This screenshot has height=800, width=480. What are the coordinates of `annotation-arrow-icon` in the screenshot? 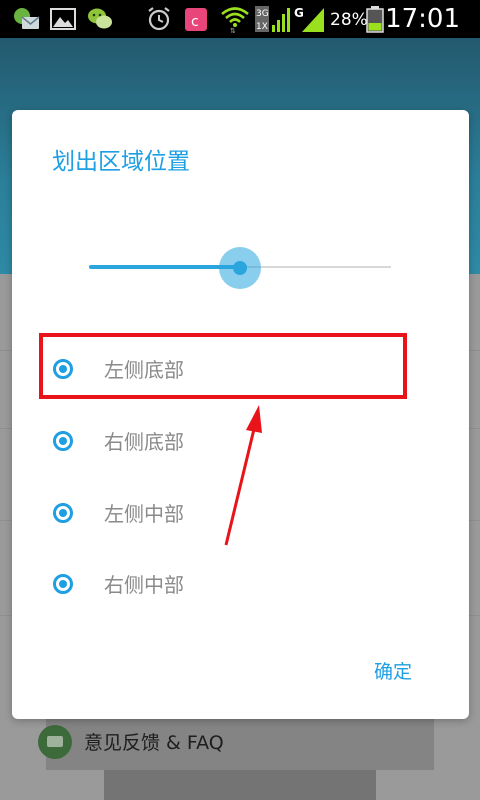 It's located at (243, 475).